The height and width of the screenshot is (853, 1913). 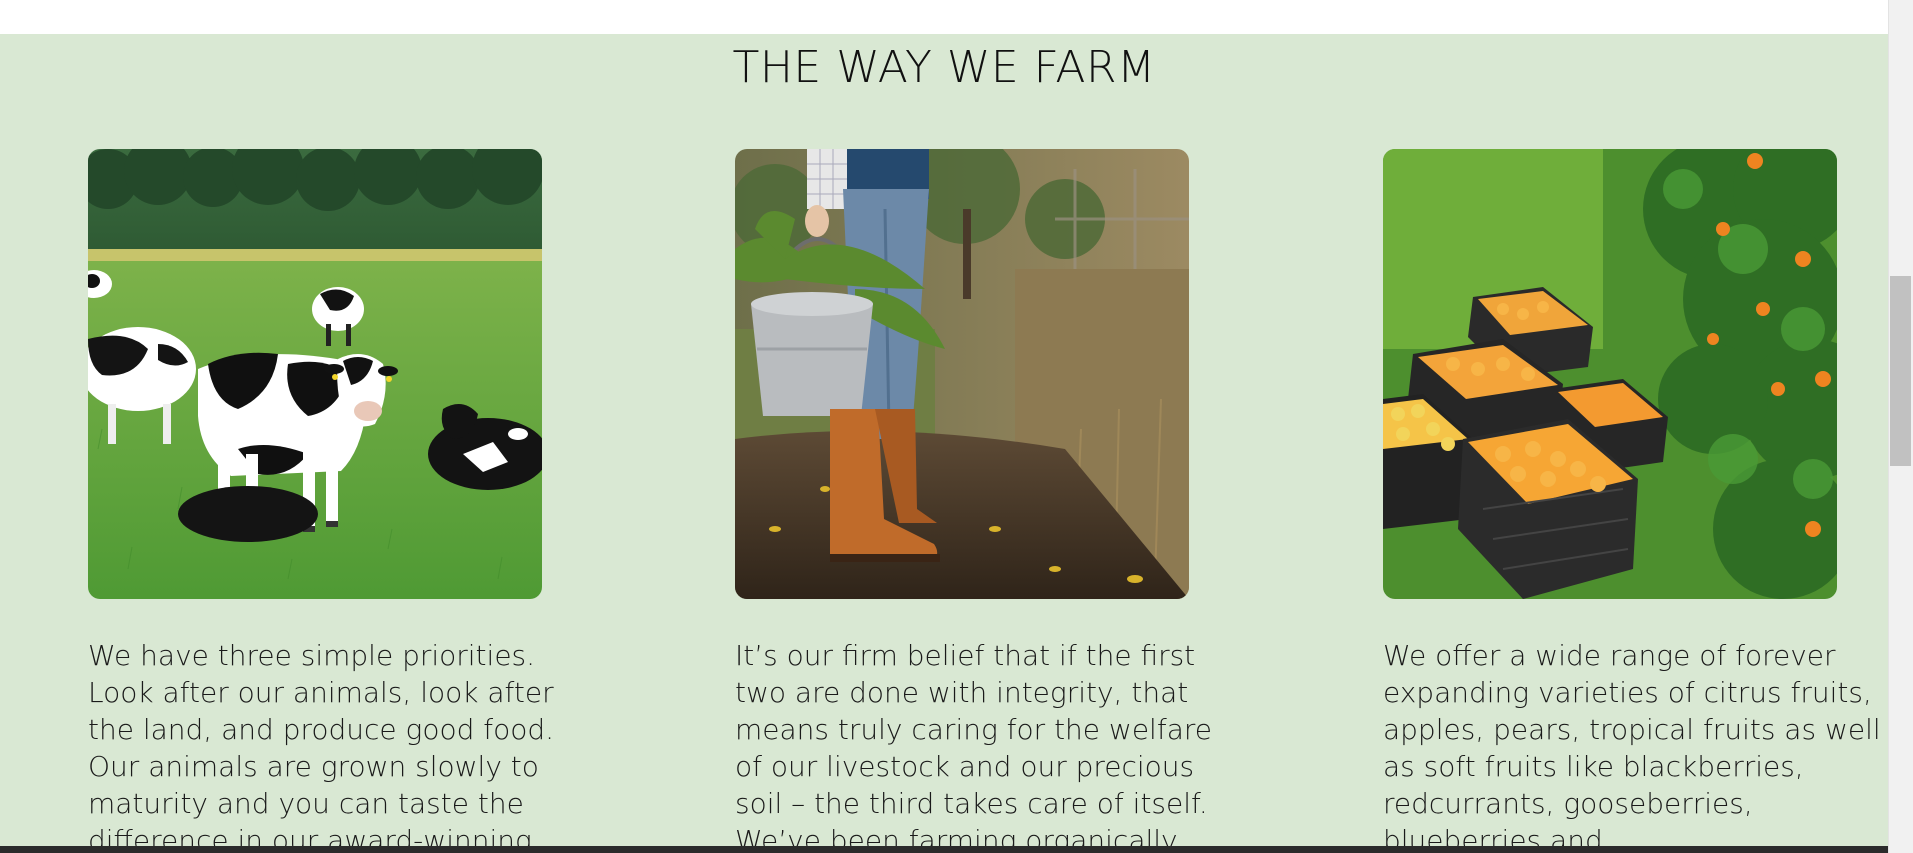 What do you see at coordinates (944, 849) in the screenshot?
I see `bottom-edge-bar` at bounding box center [944, 849].